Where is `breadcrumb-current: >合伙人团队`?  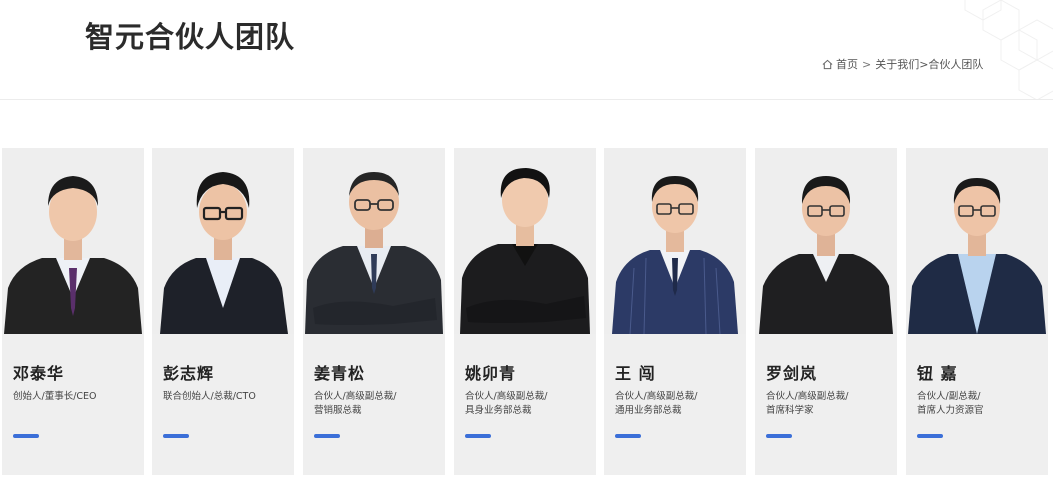
breadcrumb-current: >合伙人团队 is located at coordinates (951, 64).